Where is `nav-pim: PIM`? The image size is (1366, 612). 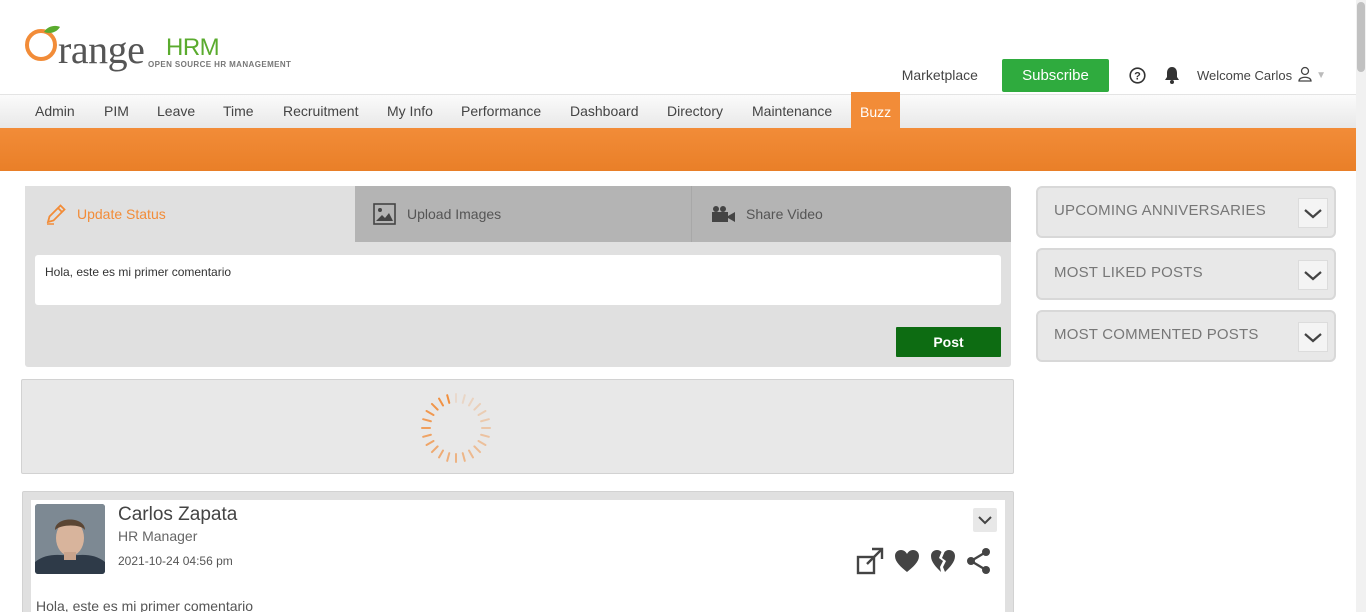 nav-pim: PIM is located at coordinates (116, 112).